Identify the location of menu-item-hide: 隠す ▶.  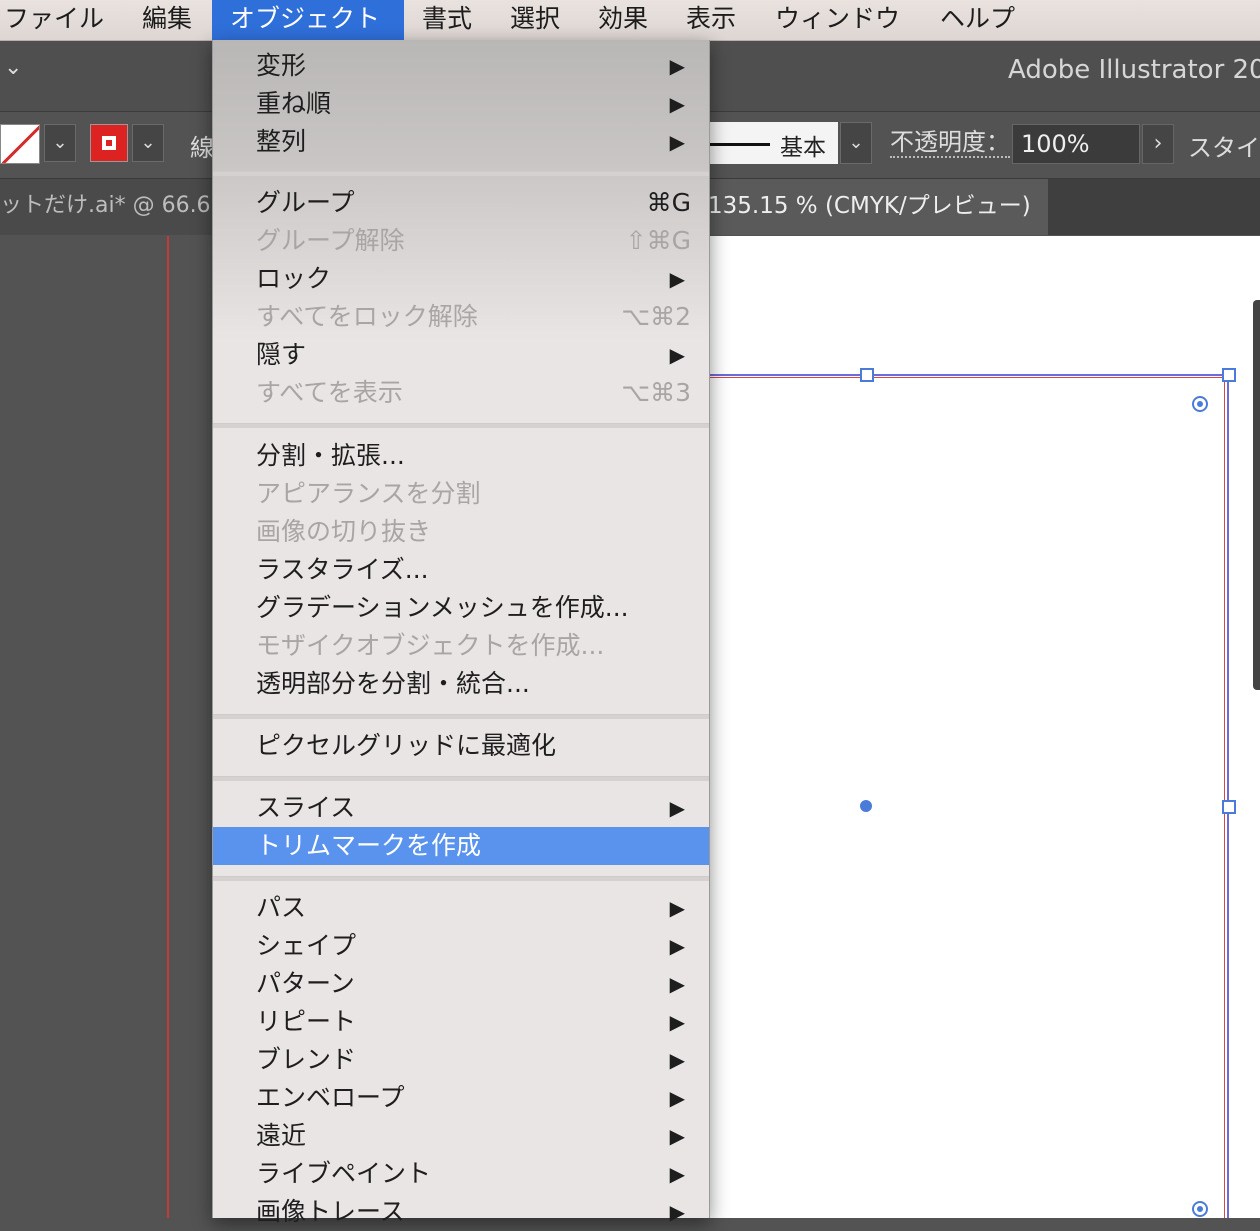
(461, 355).